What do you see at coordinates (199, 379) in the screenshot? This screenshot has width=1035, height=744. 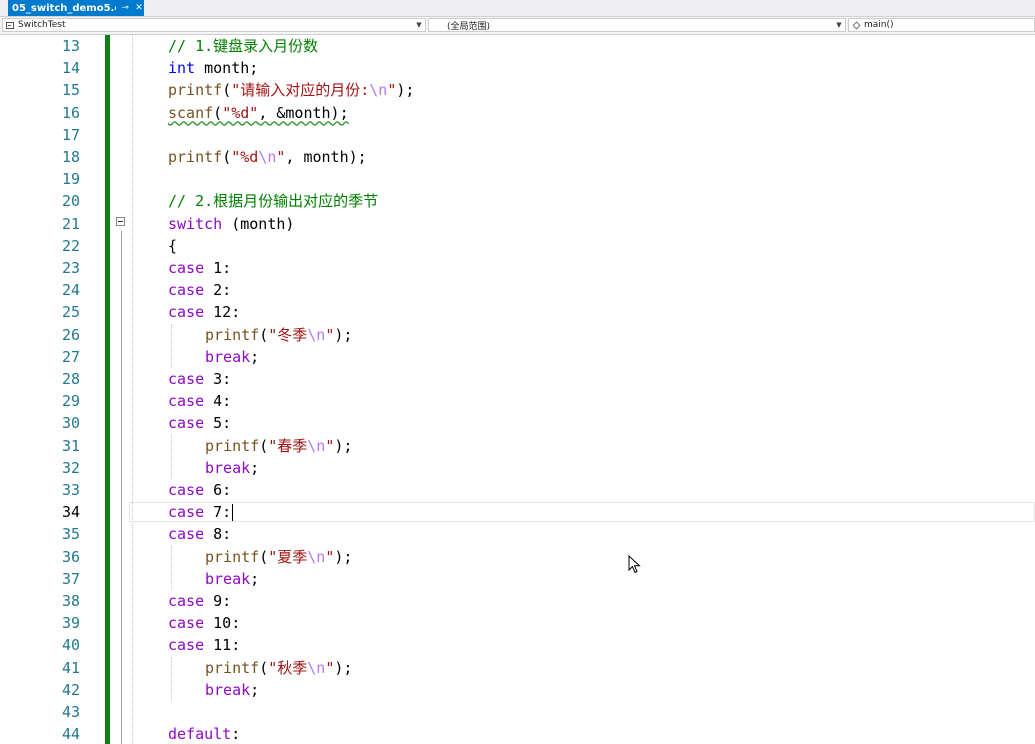 I see `code-text: case 3:` at bounding box center [199, 379].